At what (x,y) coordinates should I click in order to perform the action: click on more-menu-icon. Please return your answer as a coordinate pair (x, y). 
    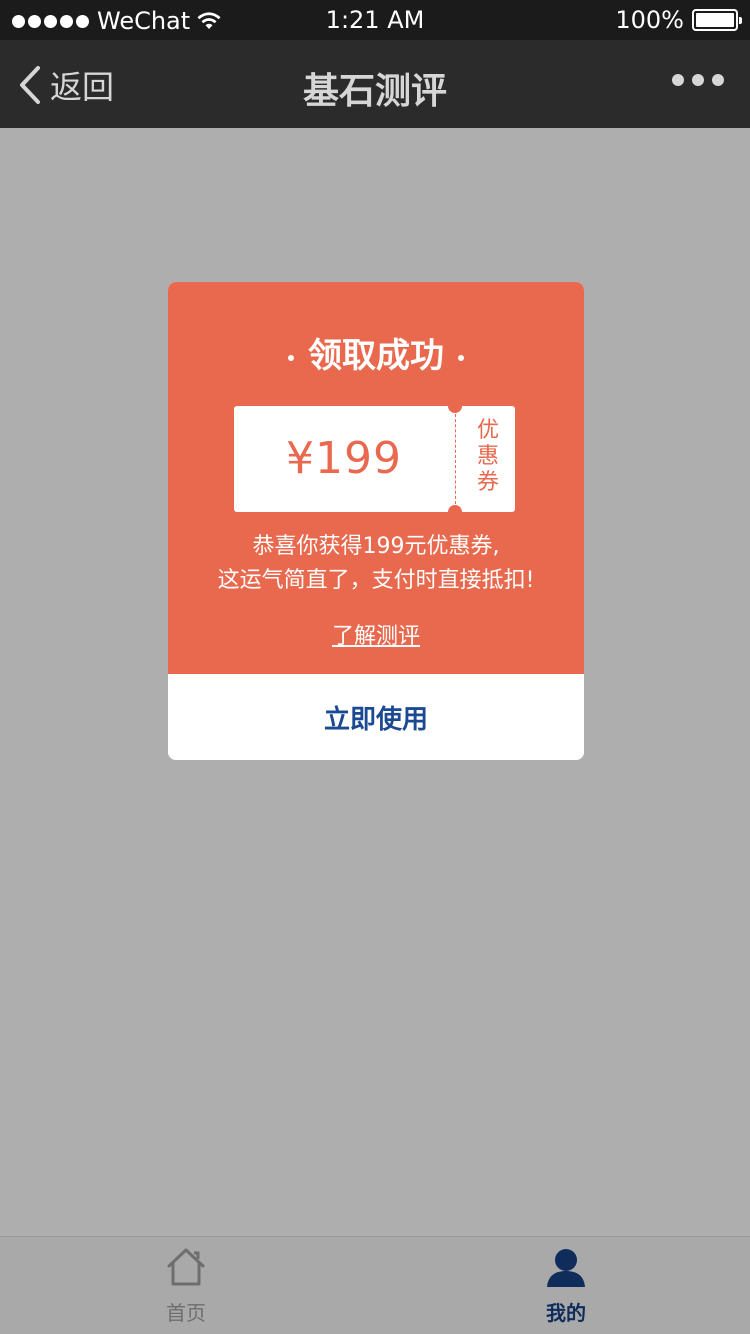
    Looking at the image, I should click on (698, 80).